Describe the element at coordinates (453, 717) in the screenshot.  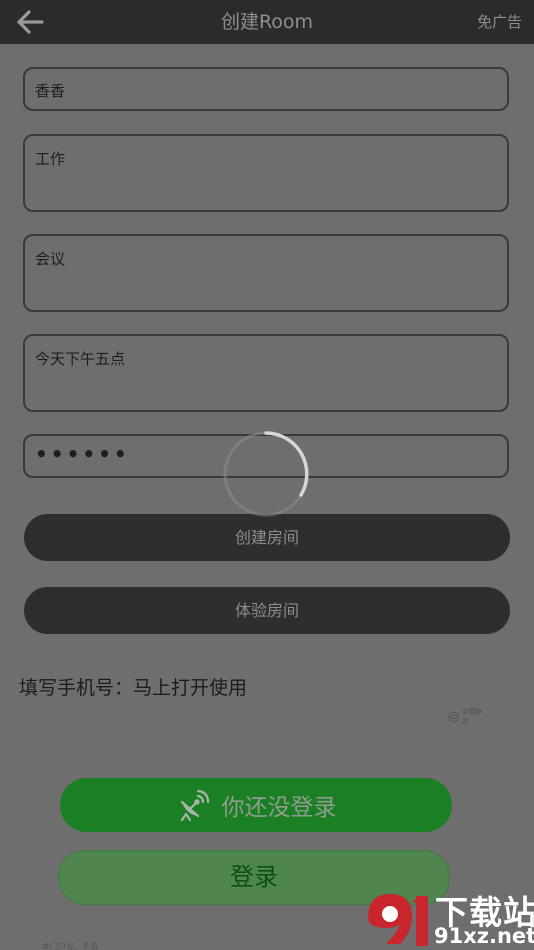
I see `carrier-logo-icon` at that location.